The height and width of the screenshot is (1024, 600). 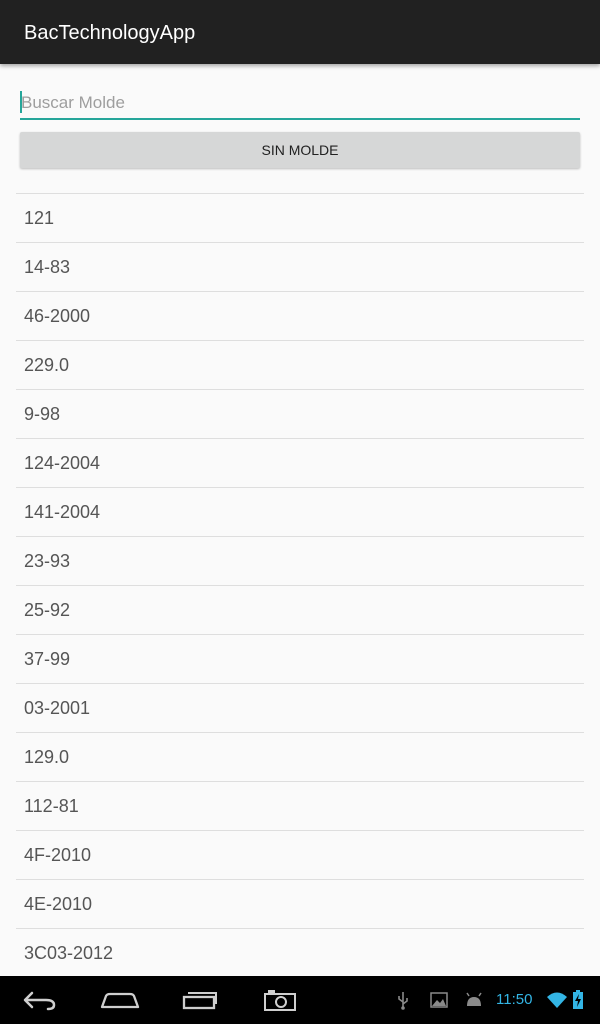 I want to click on list-item: 124-2004, so click(x=300, y=463).